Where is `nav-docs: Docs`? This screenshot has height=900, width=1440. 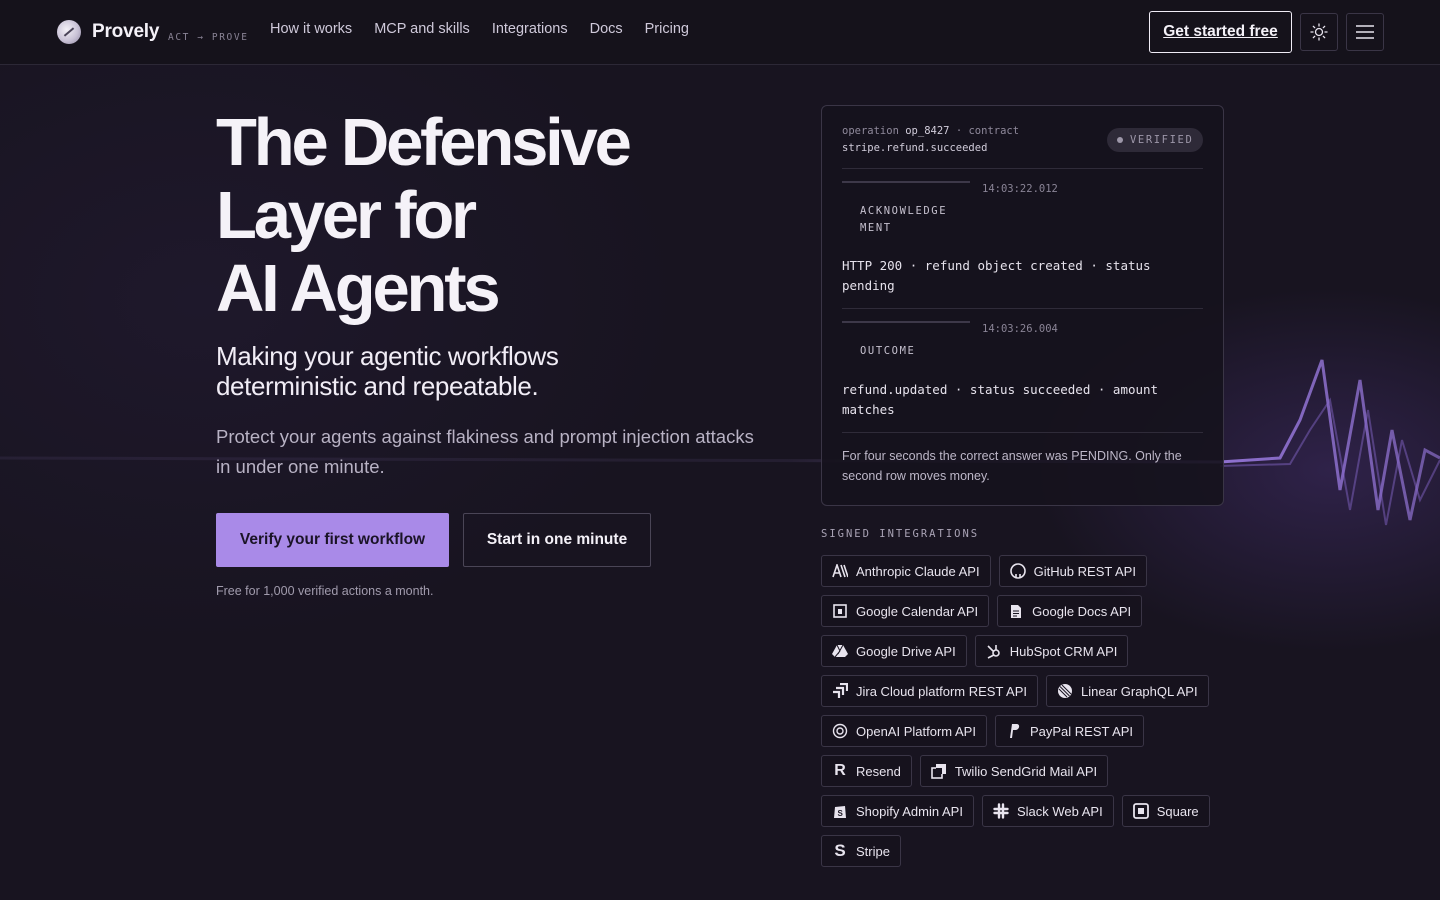
nav-docs: Docs is located at coordinates (606, 29).